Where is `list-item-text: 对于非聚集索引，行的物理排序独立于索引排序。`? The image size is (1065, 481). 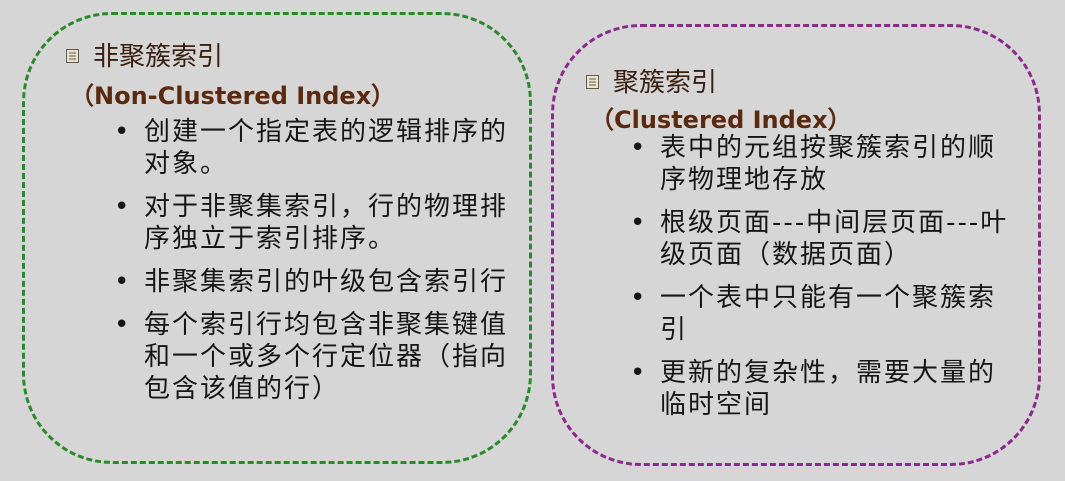
list-item-text: 对于非聚集索引，行的物理排序独立于索引排序。 is located at coordinates (326, 223).